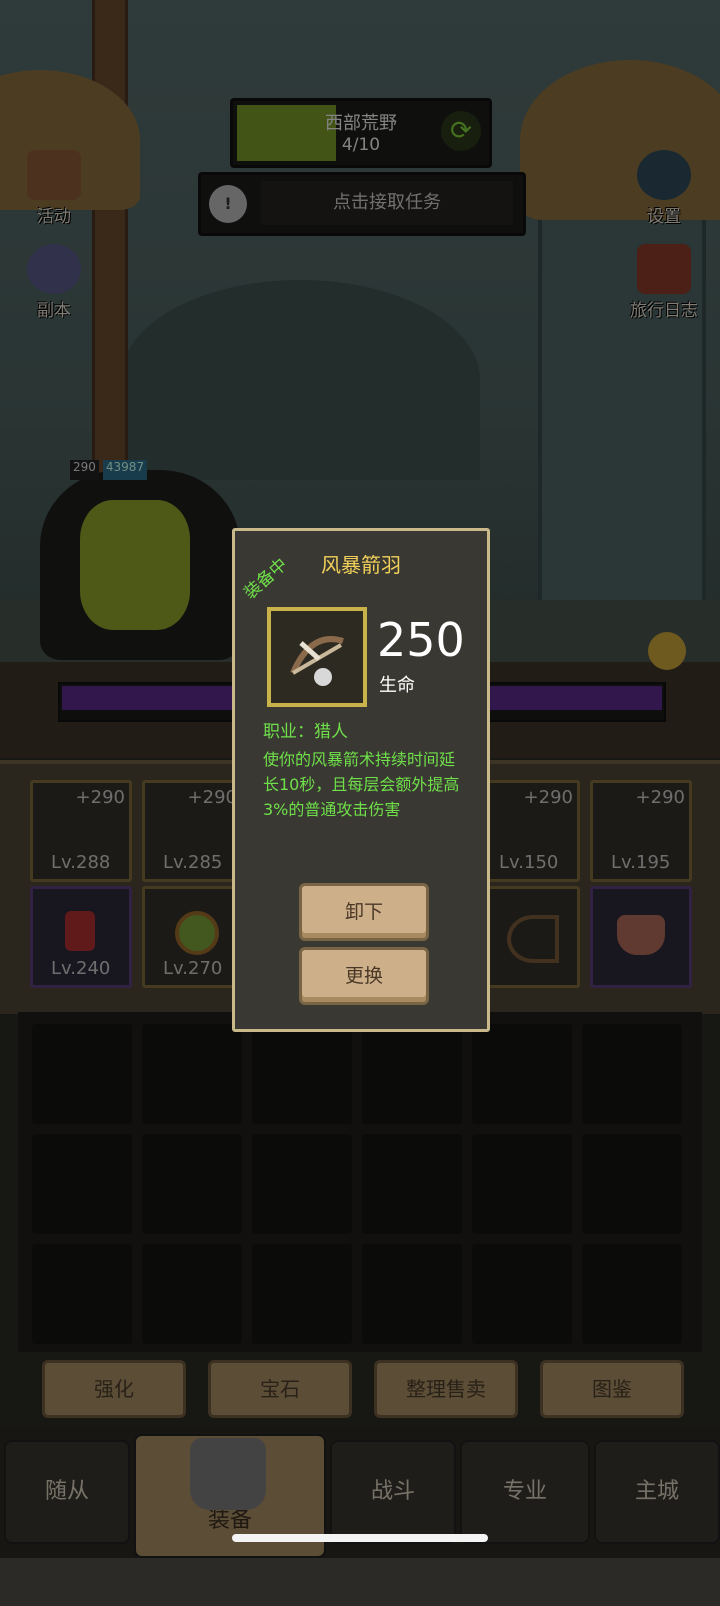  What do you see at coordinates (421, 640) in the screenshot?
I see `stat-value: 250` at bounding box center [421, 640].